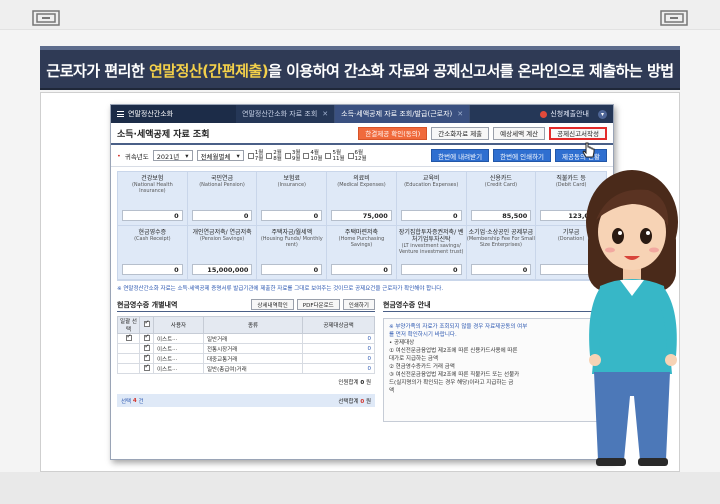 This screenshot has width=720, height=504. Describe the element at coordinates (222, 269) in the screenshot. I see `deduction-value: 15,000,000` at that location.